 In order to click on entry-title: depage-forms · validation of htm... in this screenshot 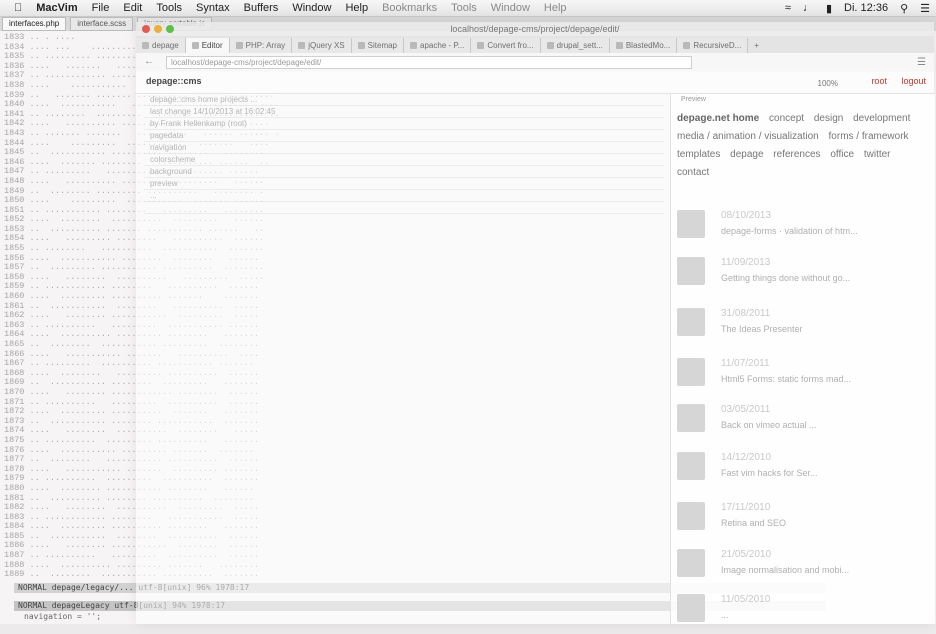, I will do `click(789, 231)`.